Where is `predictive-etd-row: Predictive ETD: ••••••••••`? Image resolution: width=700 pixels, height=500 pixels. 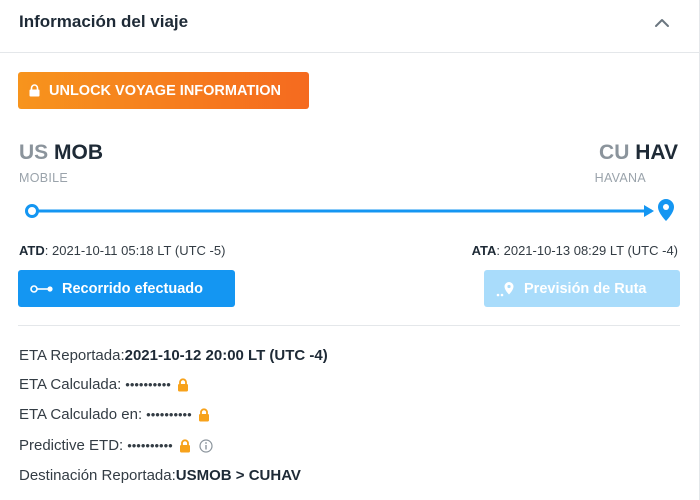 predictive-etd-row: Predictive ETD: •••••••••• is located at coordinates (116, 445).